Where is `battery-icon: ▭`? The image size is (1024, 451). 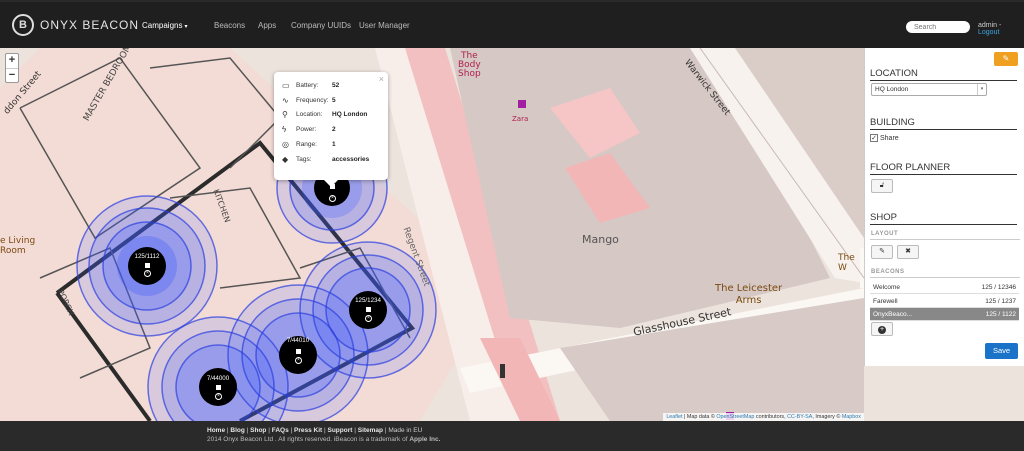
battery-icon: ▭ is located at coordinates (286, 85).